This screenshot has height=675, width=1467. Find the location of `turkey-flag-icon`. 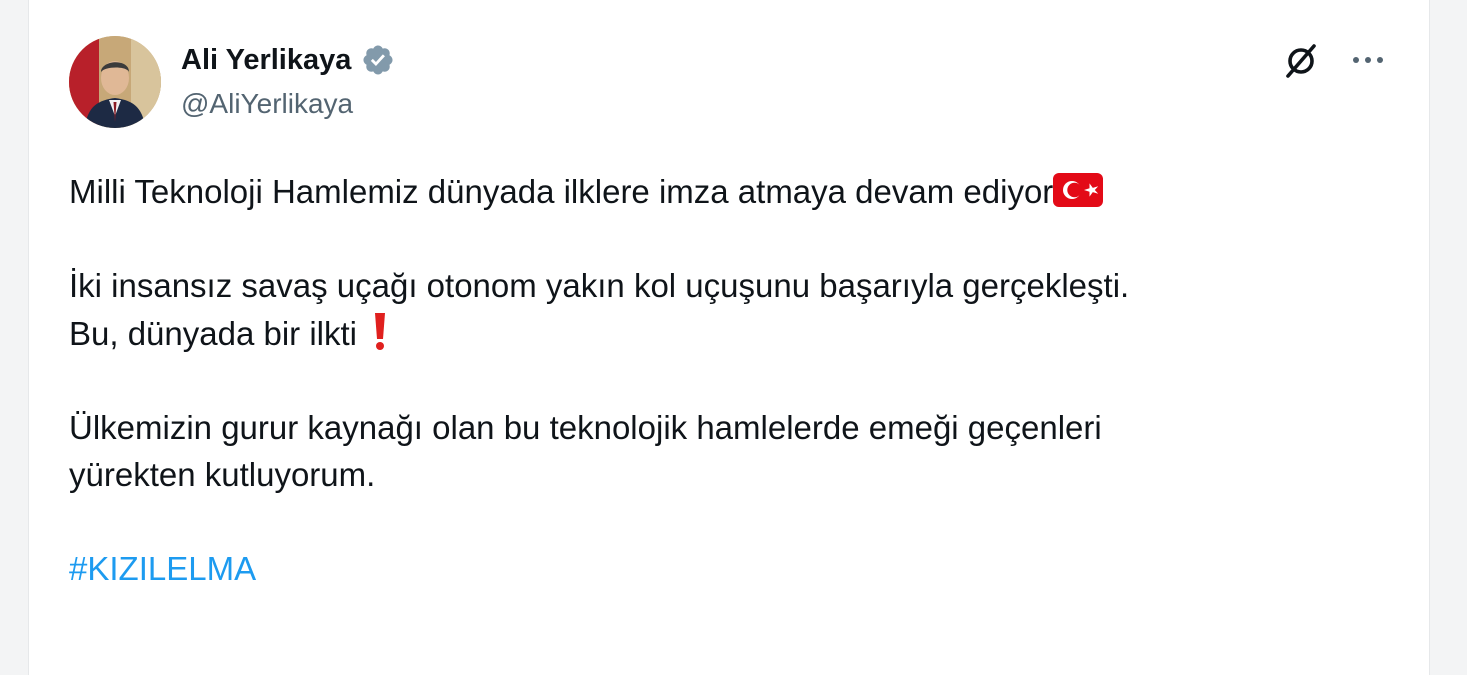

turkey-flag-icon is located at coordinates (1078, 189).